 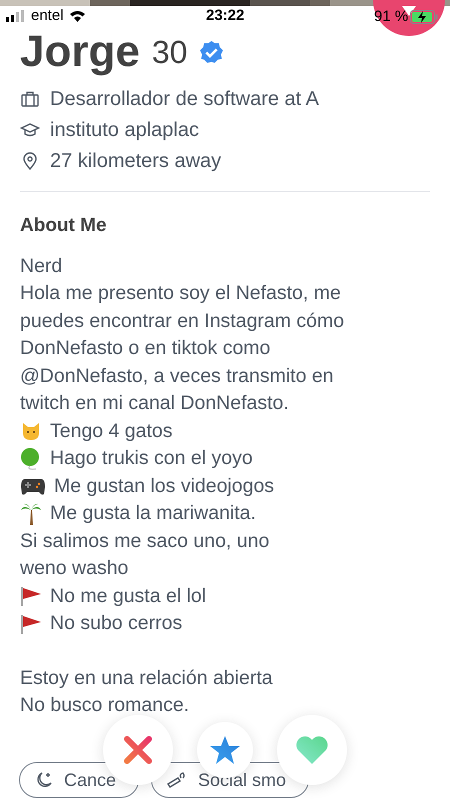 I want to click on signal-icon, so click(x=16, y=16).